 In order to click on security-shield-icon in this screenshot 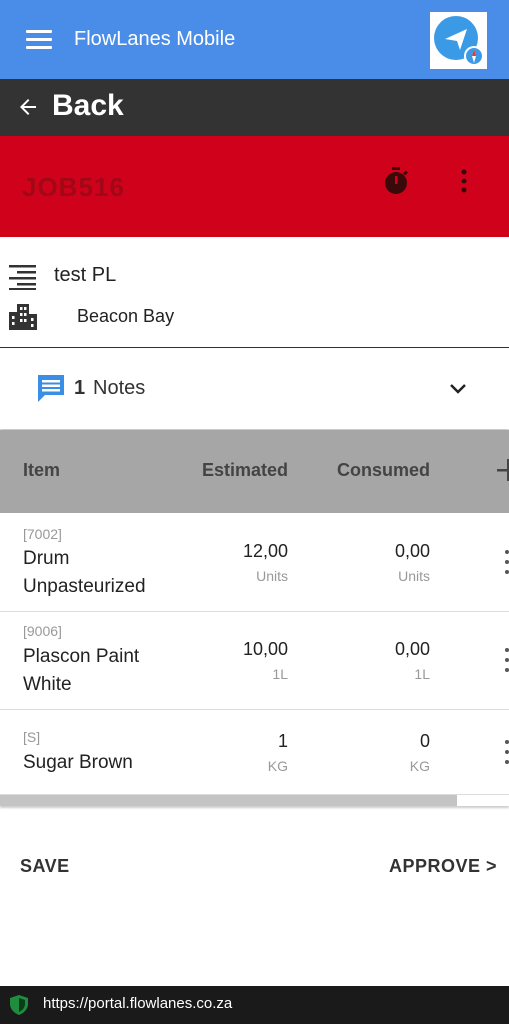, I will do `click(19, 1005)`.